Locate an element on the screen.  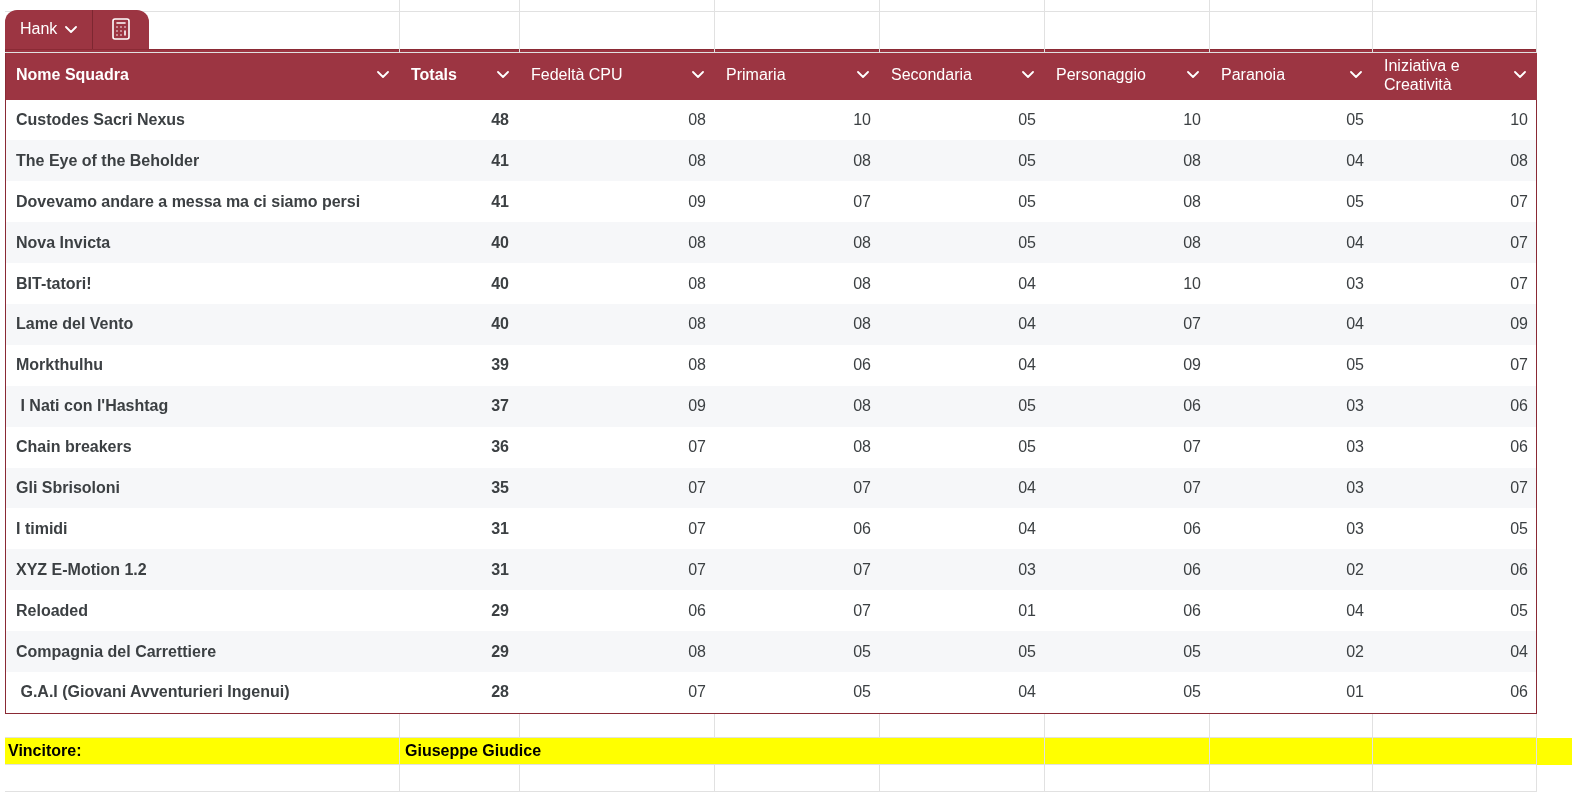
team-name-cell-text: Gli Sbrisoloni is located at coordinates (68, 487).